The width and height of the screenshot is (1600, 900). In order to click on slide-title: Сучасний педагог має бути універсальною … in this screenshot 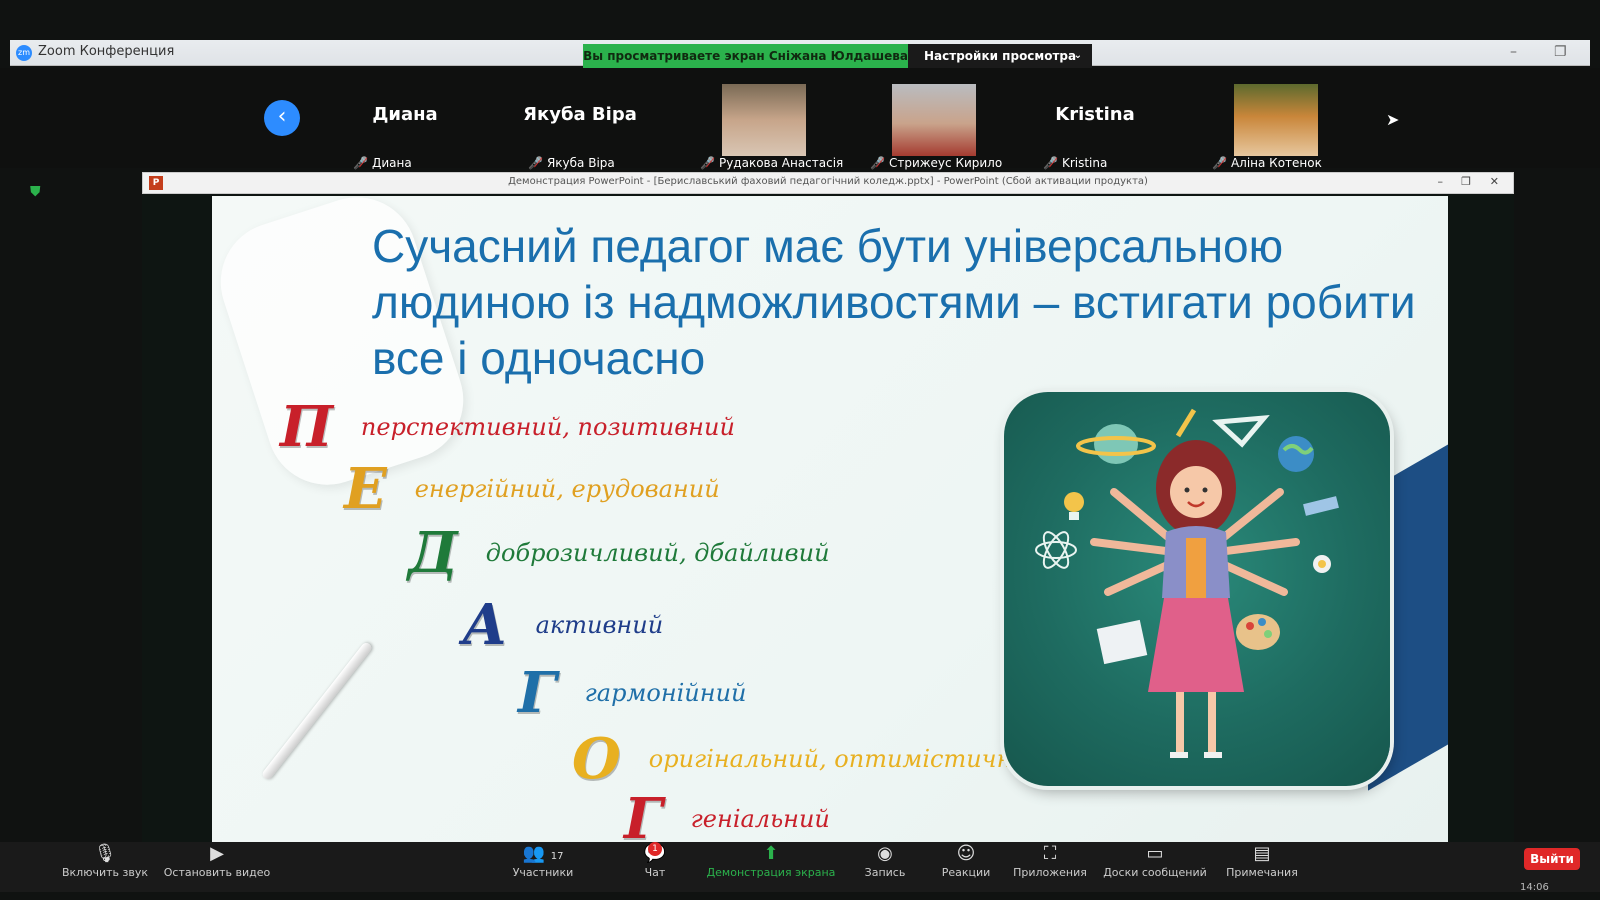, I will do `click(894, 302)`.